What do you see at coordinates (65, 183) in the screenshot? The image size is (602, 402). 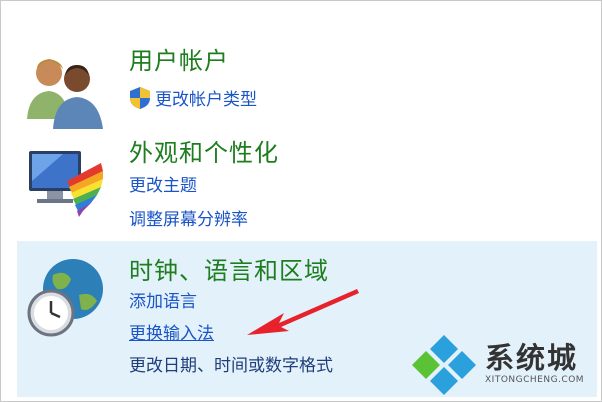 I see `monitor-palette-icon` at bounding box center [65, 183].